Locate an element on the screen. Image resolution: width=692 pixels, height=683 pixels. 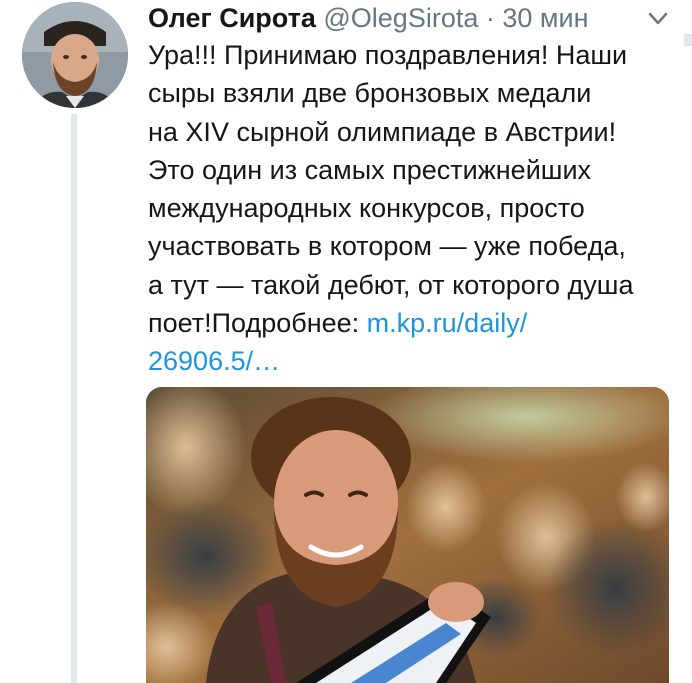
tweet-text-line-last: поет!Подробнее: m.kp.ru/daily/ is located at coordinates (413, 323).